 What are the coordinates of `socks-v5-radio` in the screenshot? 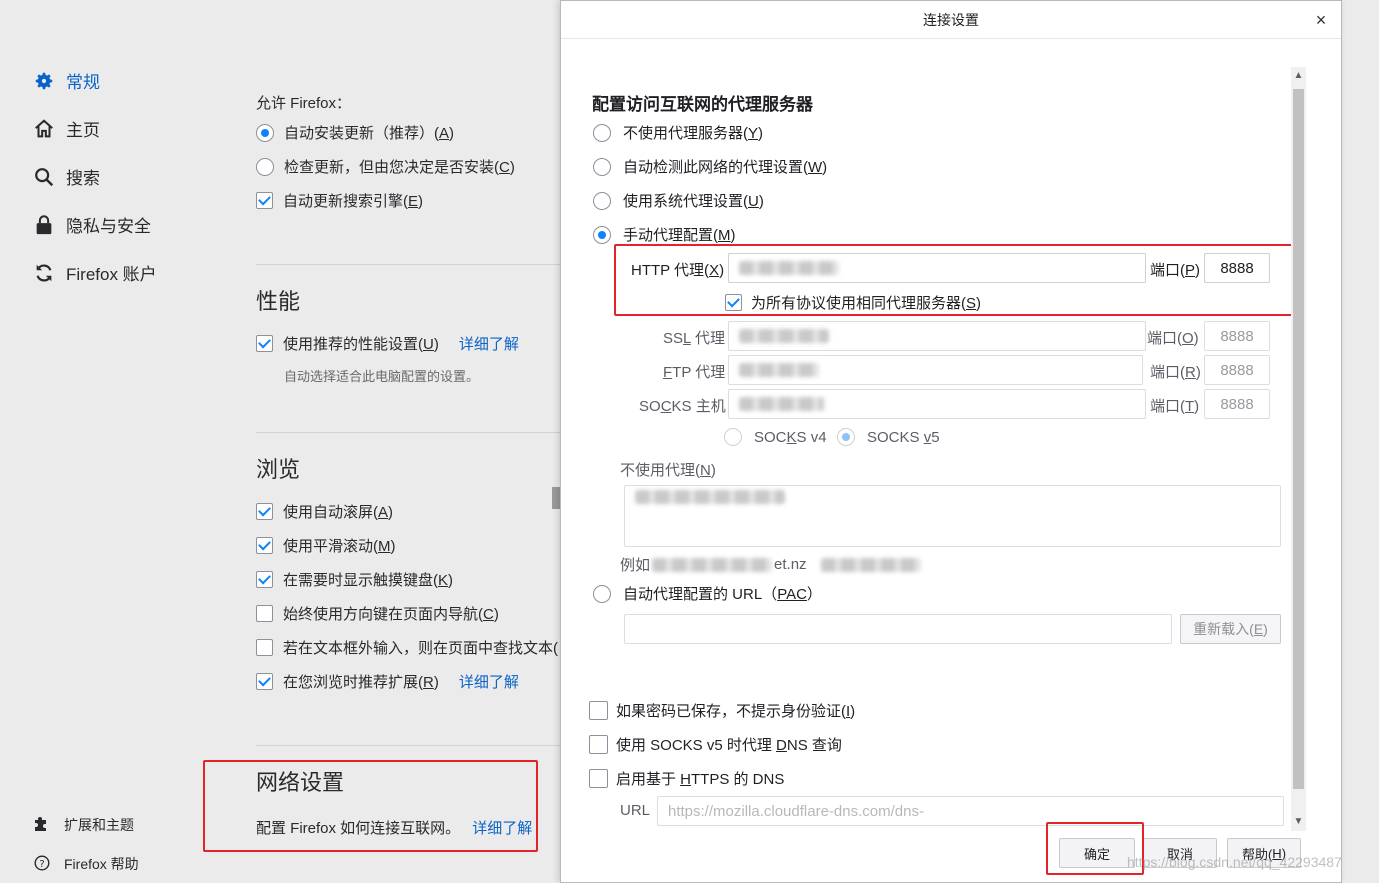 It's located at (846, 437).